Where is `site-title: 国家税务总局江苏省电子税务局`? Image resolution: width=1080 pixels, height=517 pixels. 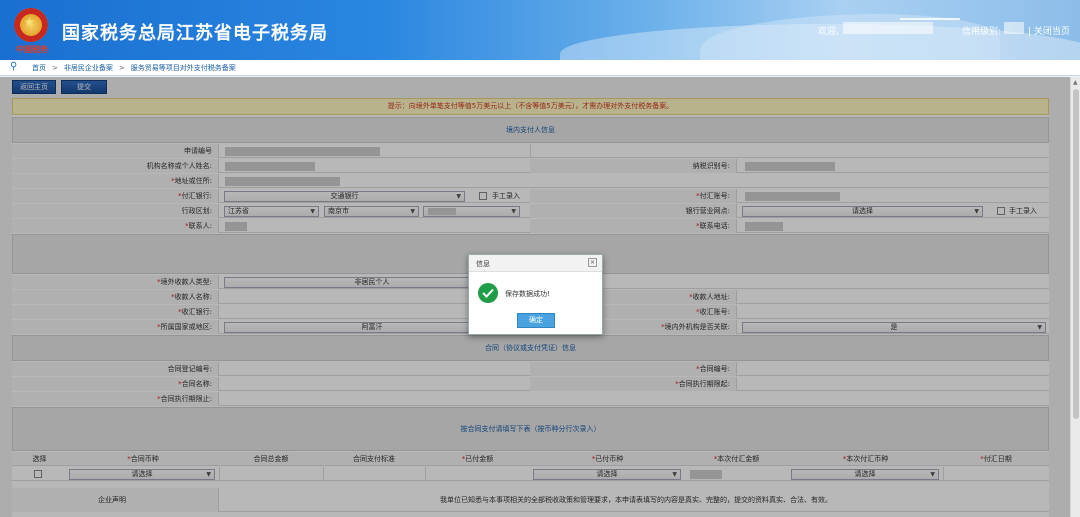
site-title: 国家税务总局江苏省电子税务局 is located at coordinates (195, 33).